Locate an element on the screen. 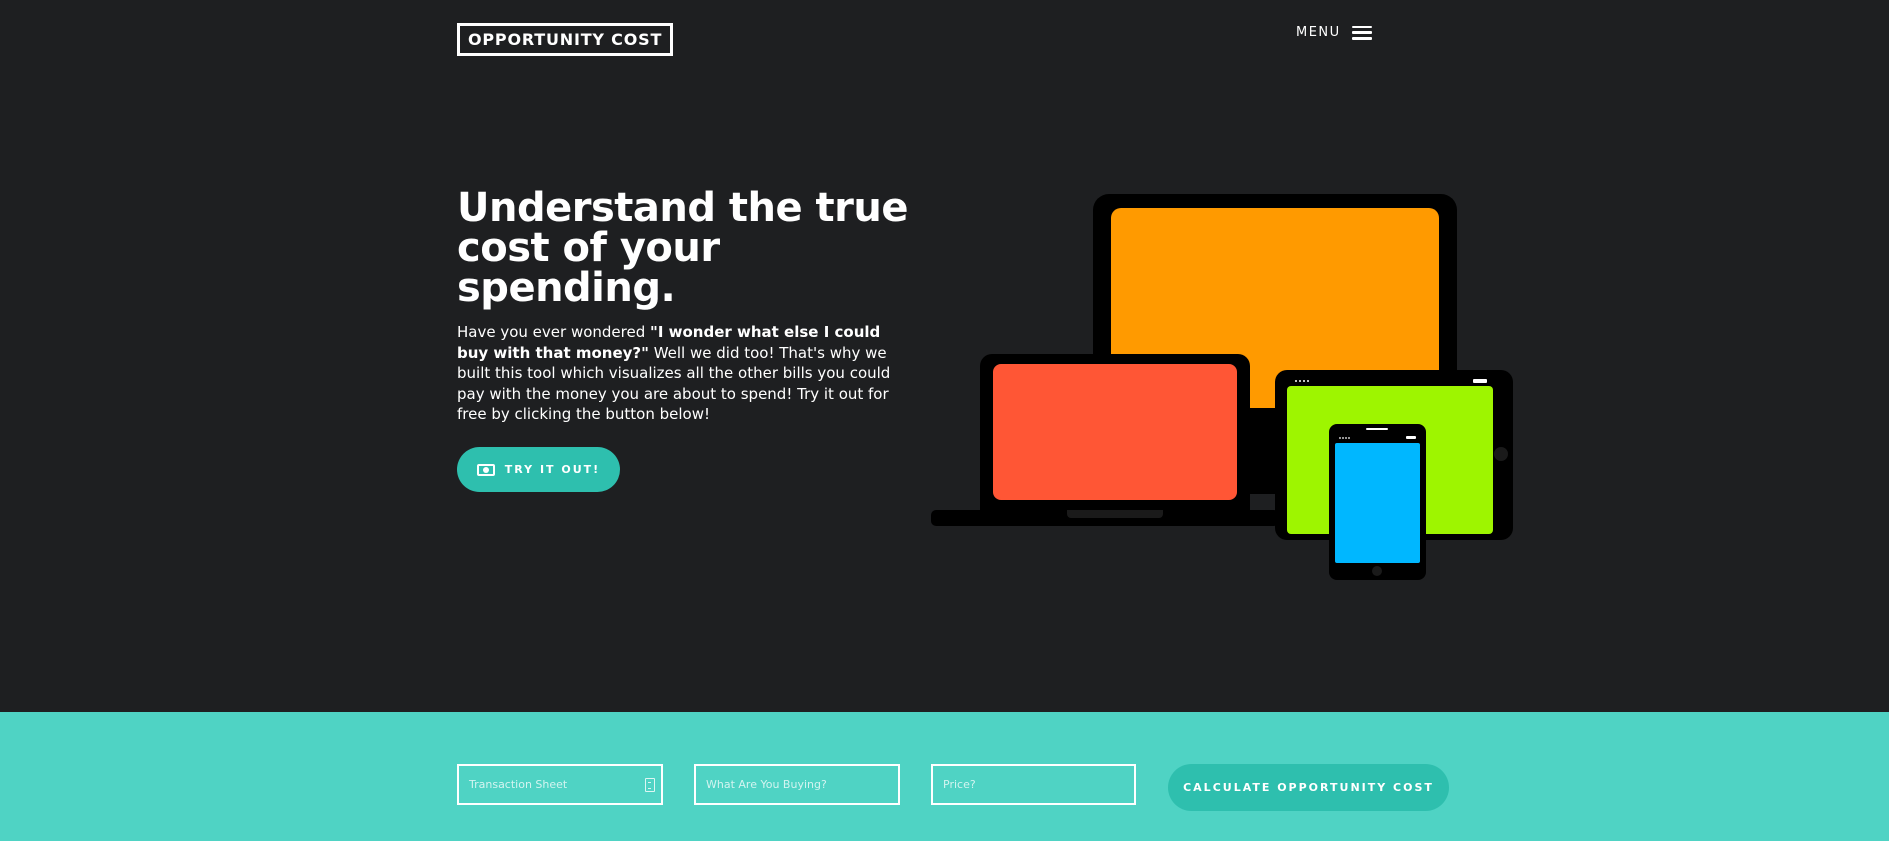 The height and width of the screenshot is (841, 1889). item-input: What Are You Buying? is located at coordinates (797, 784).